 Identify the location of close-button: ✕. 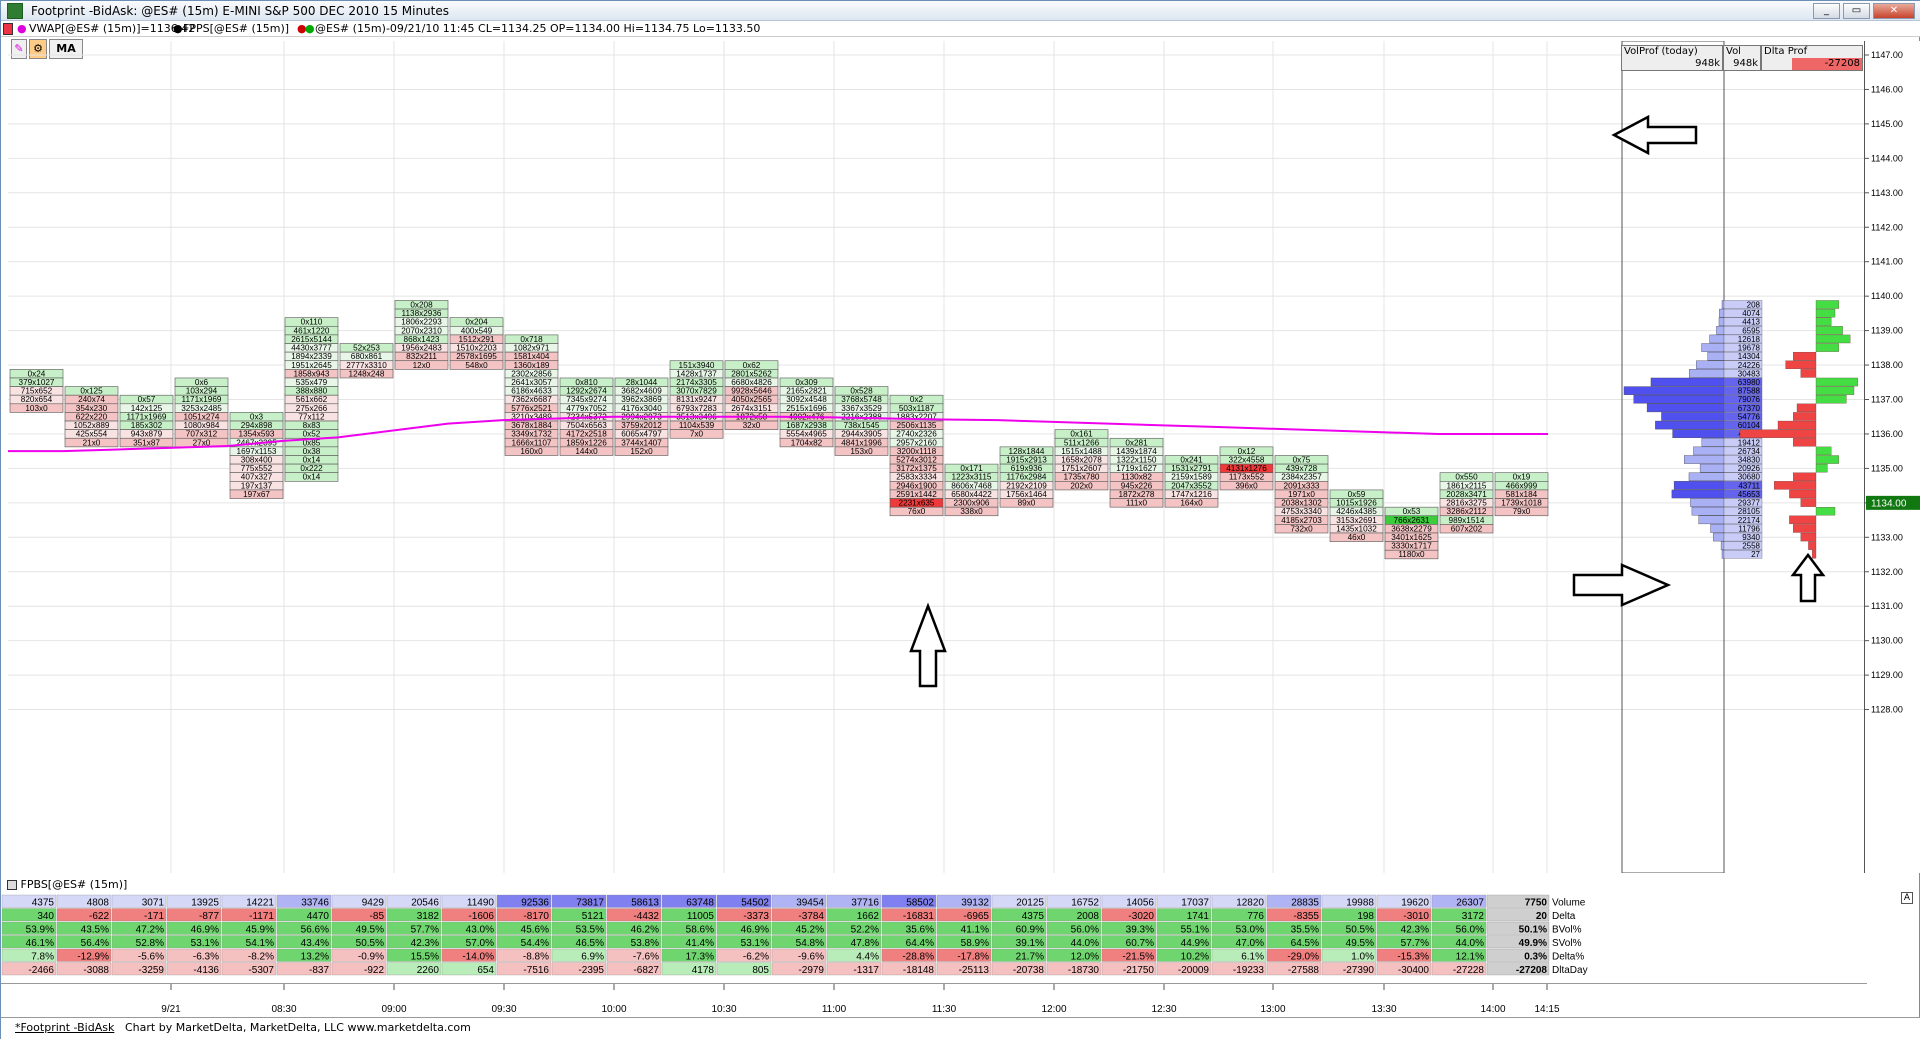
(1894, 11).